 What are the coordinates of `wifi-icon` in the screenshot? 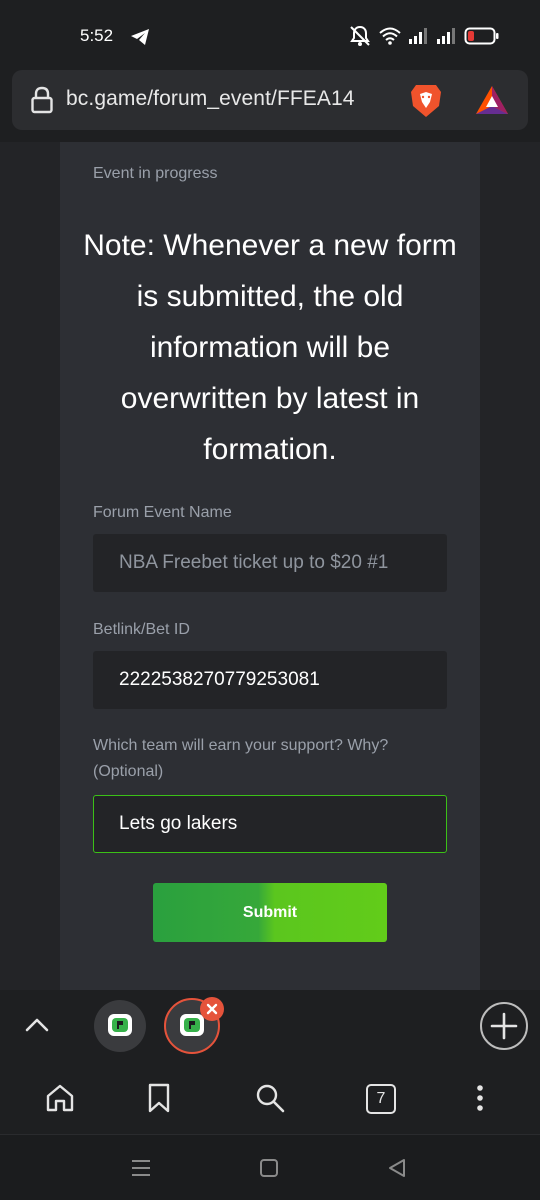 It's located at (390, 36).